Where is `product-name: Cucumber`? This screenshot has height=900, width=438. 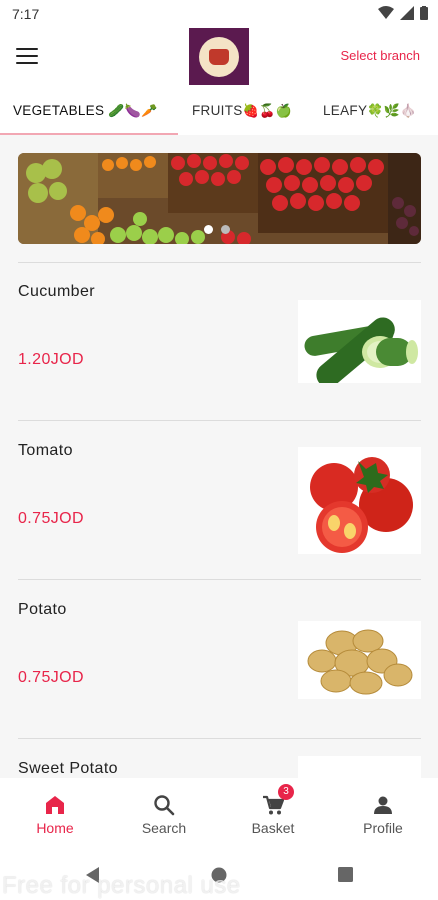 product-name: Cucumber is located at coordinates (57, 291).